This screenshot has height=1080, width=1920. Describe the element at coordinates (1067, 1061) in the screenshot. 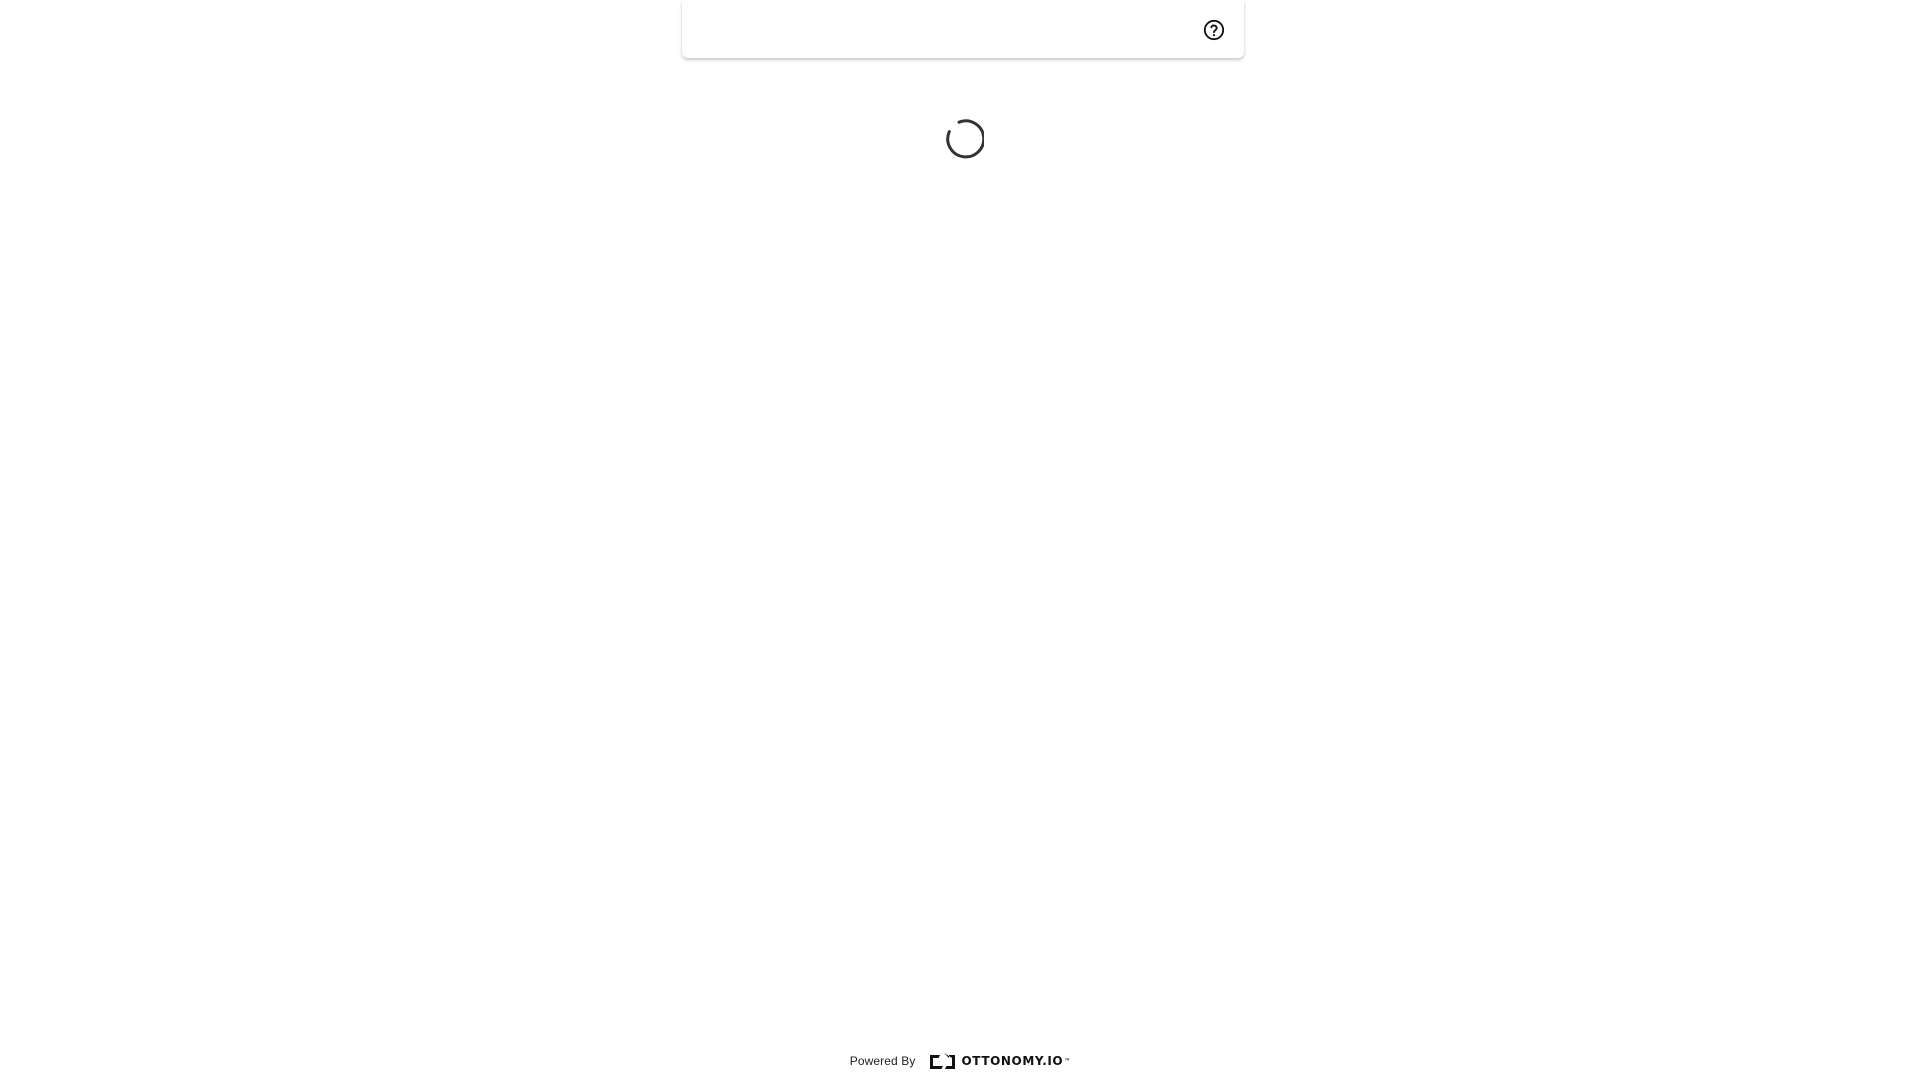

I see `trademark-symbol: ™` at that location.